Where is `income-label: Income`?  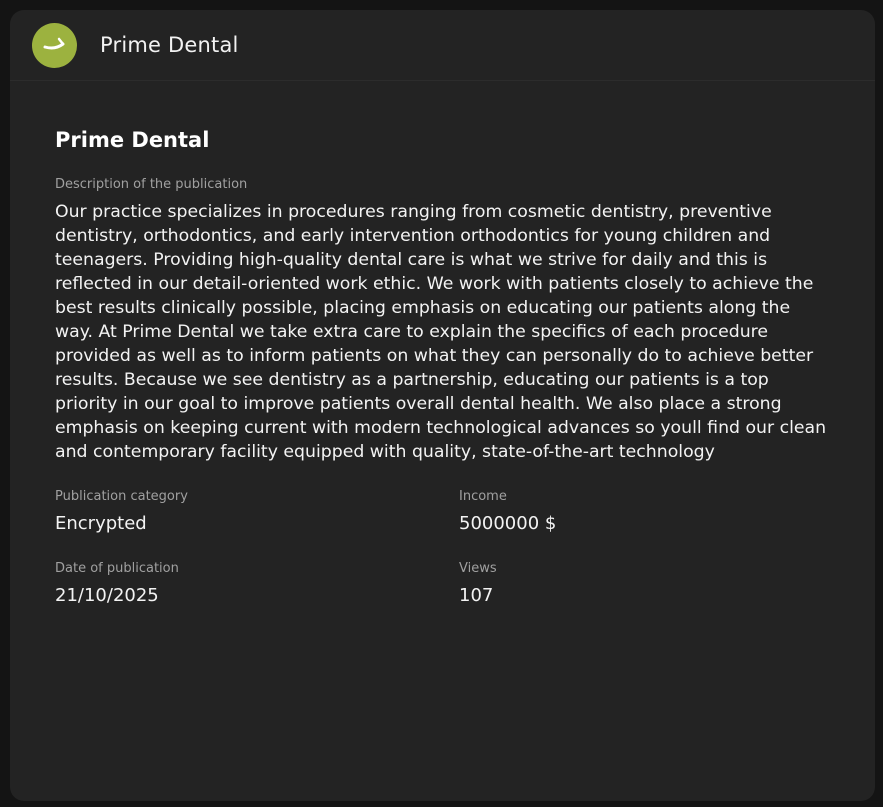 income-label: Income is located at coordinates (483, 496).